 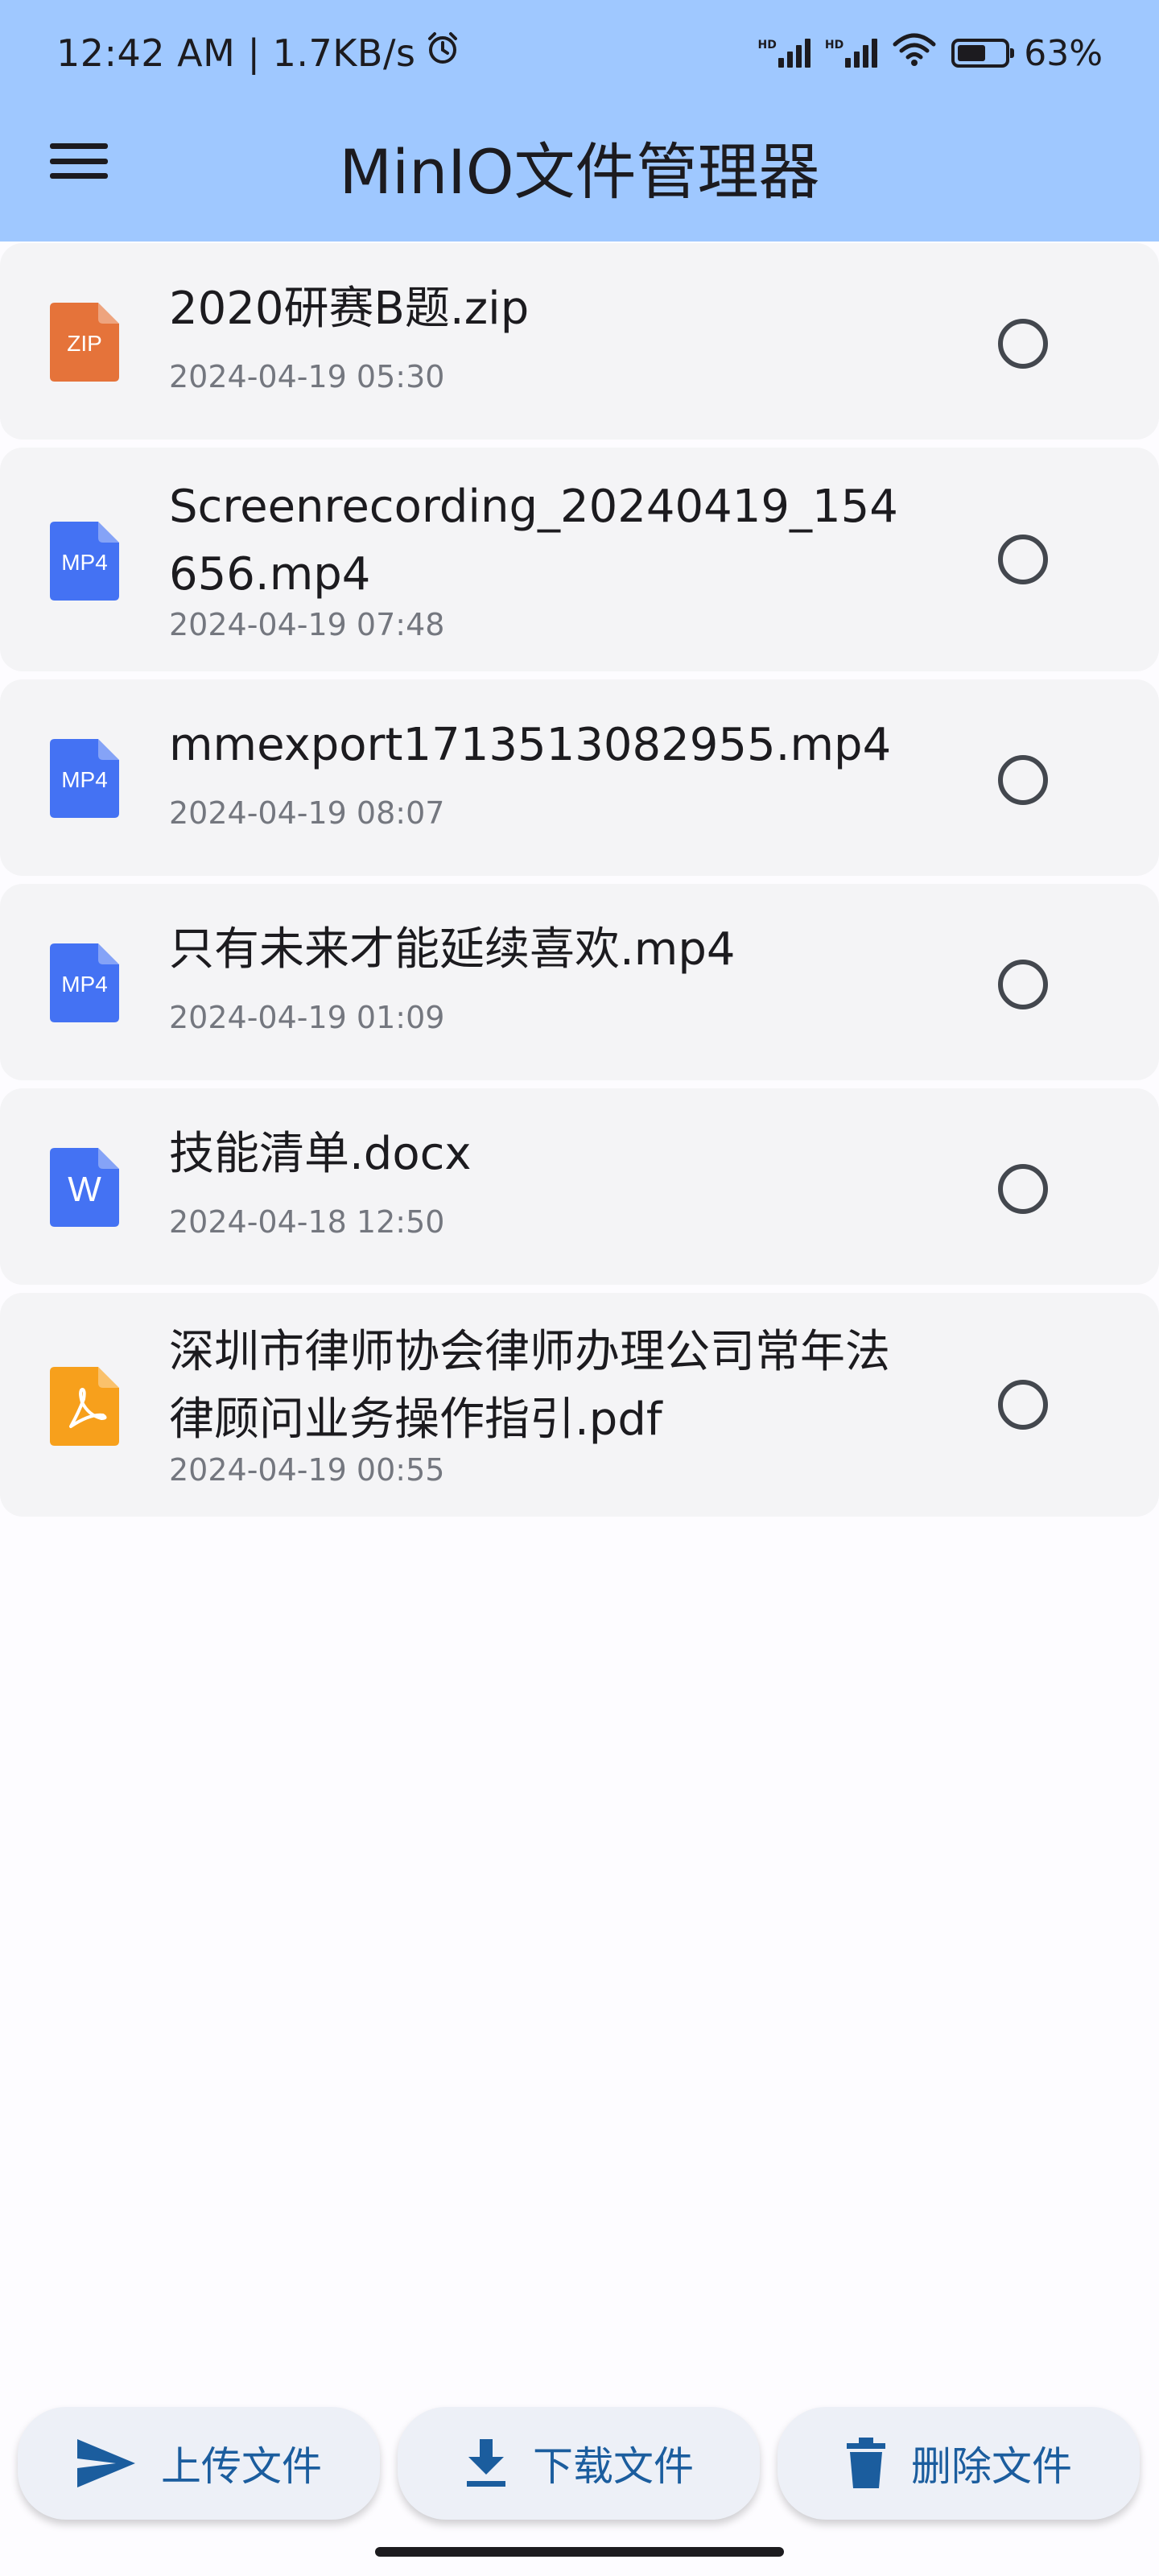 I want to click on file-date: 2024-04-19 07:48, so click(x=307, y=624).